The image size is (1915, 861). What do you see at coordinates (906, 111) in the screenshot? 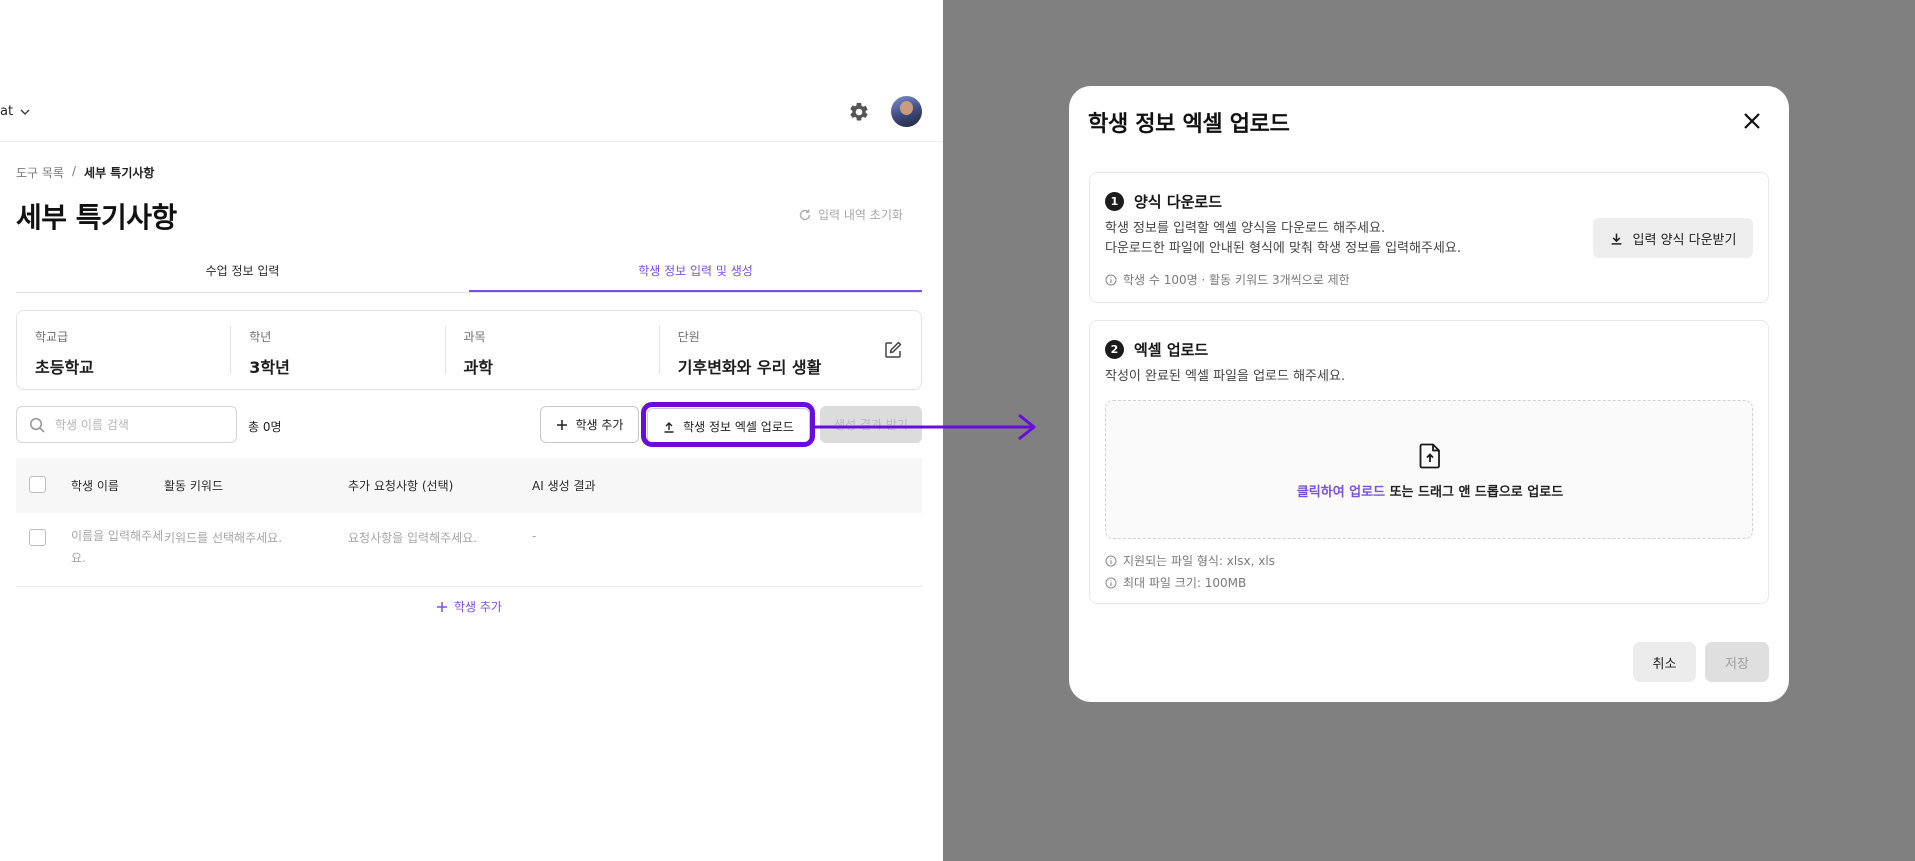
I see `avatar` at bounding box center [906, 111].